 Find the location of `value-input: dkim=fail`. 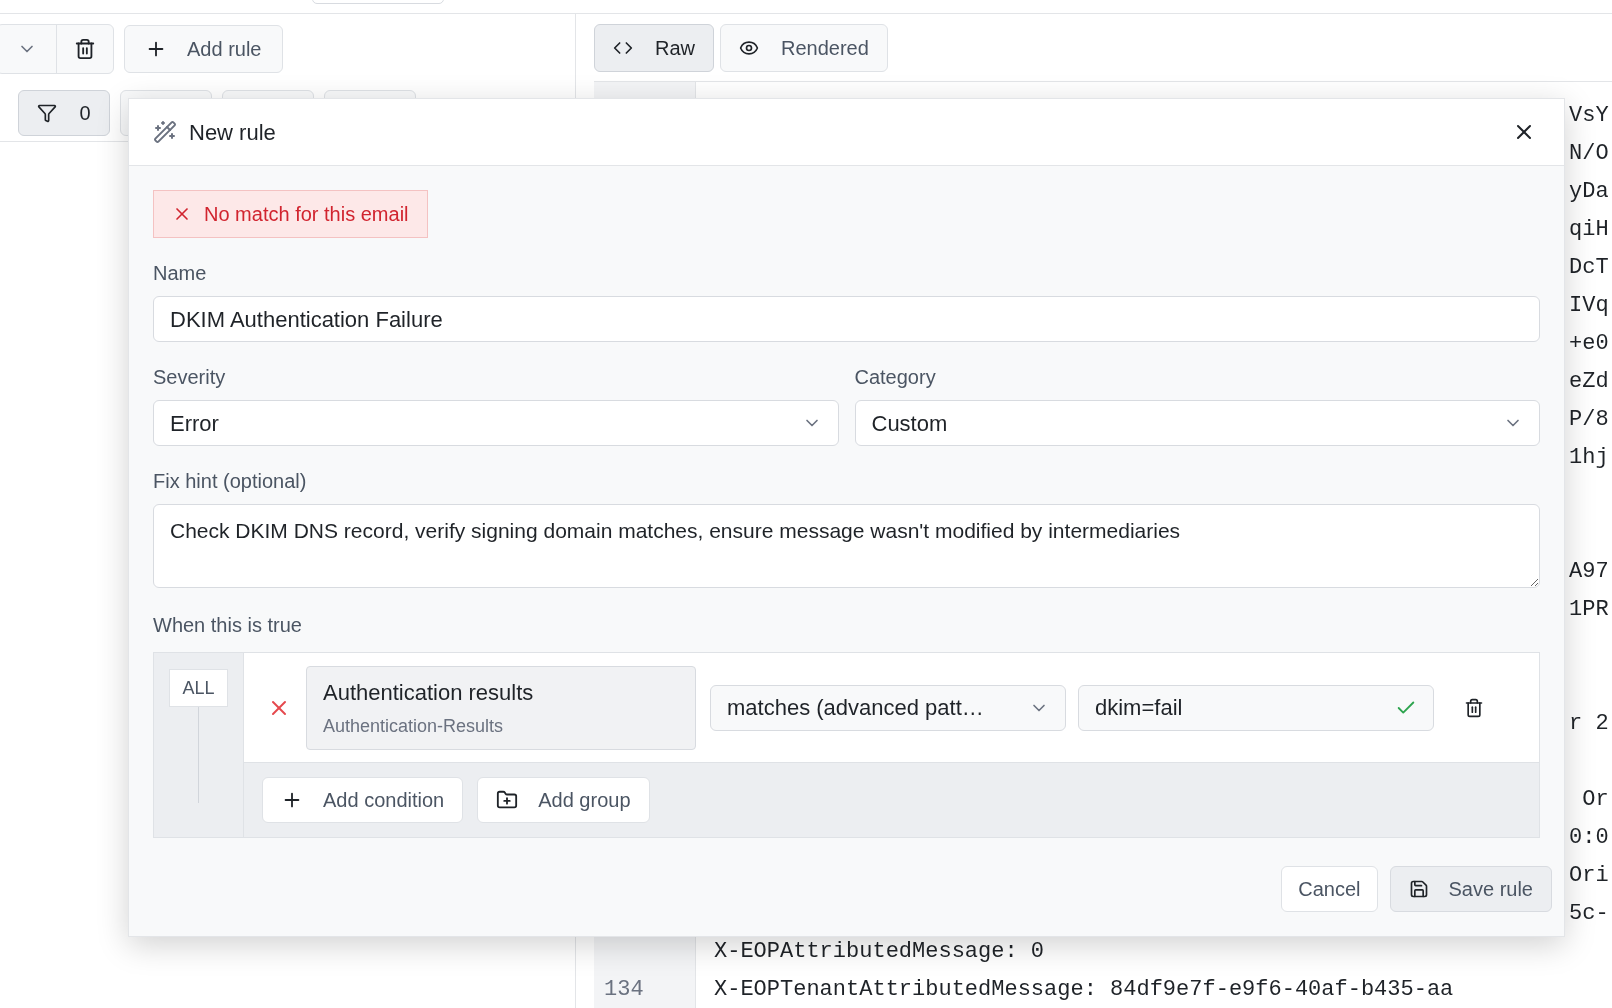

value-input: dkim=fail is located at coordinates (1256, 707).